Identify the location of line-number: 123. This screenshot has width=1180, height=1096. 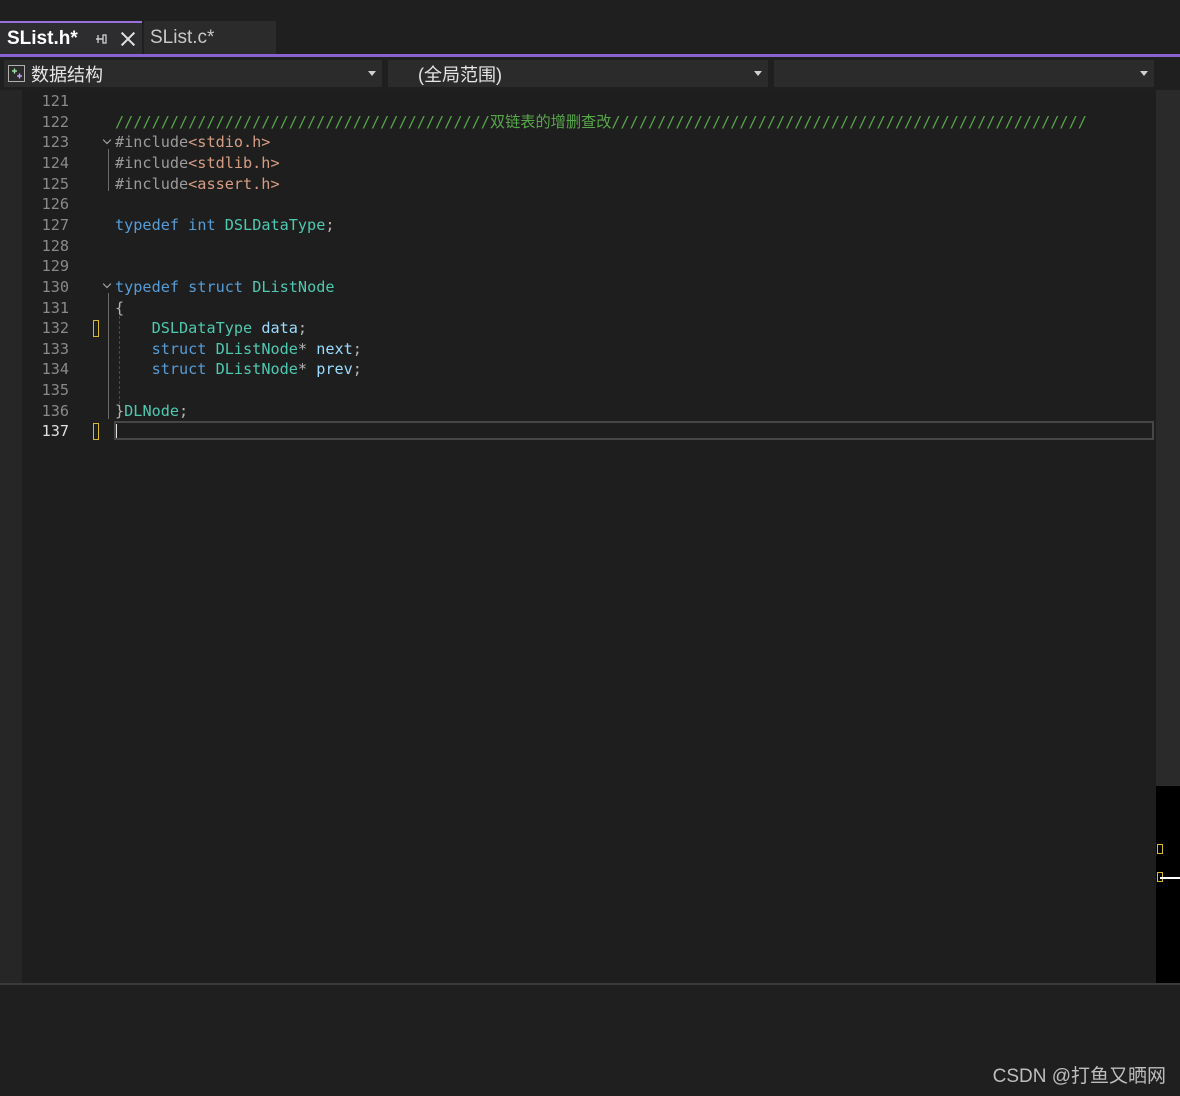
(55, 142).